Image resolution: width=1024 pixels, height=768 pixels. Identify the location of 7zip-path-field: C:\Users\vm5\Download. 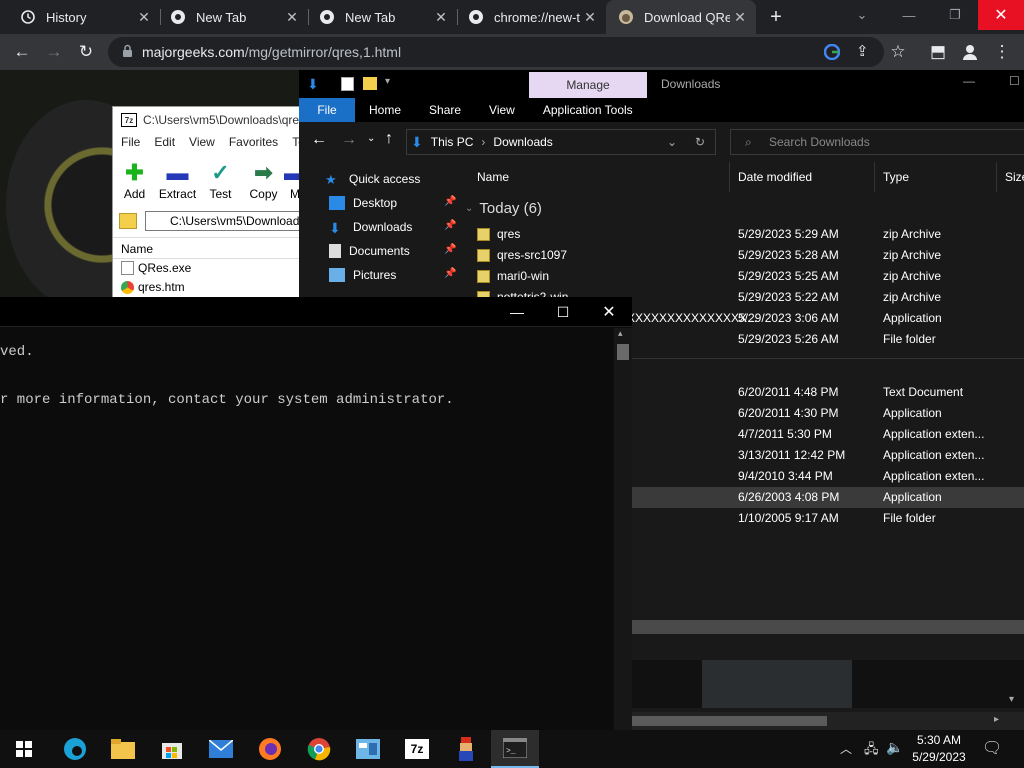
(228, 221).